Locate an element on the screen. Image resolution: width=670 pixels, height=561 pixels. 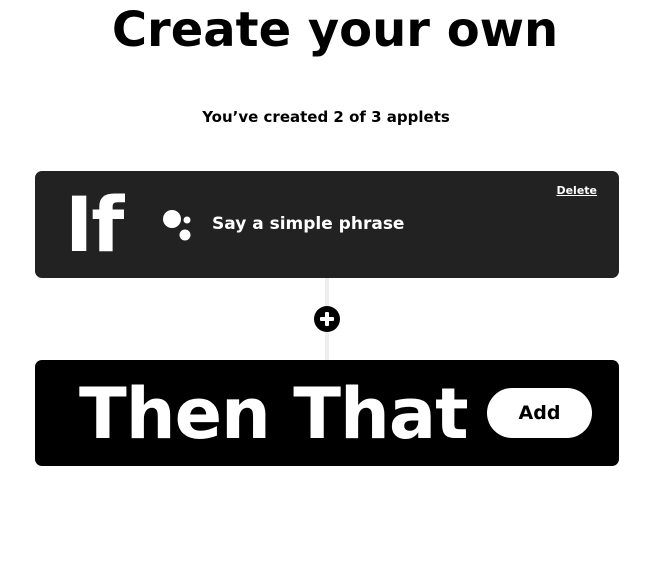
applet-count-text: You’ve created 2 of 3 applets is located at coordinates (326, 117).